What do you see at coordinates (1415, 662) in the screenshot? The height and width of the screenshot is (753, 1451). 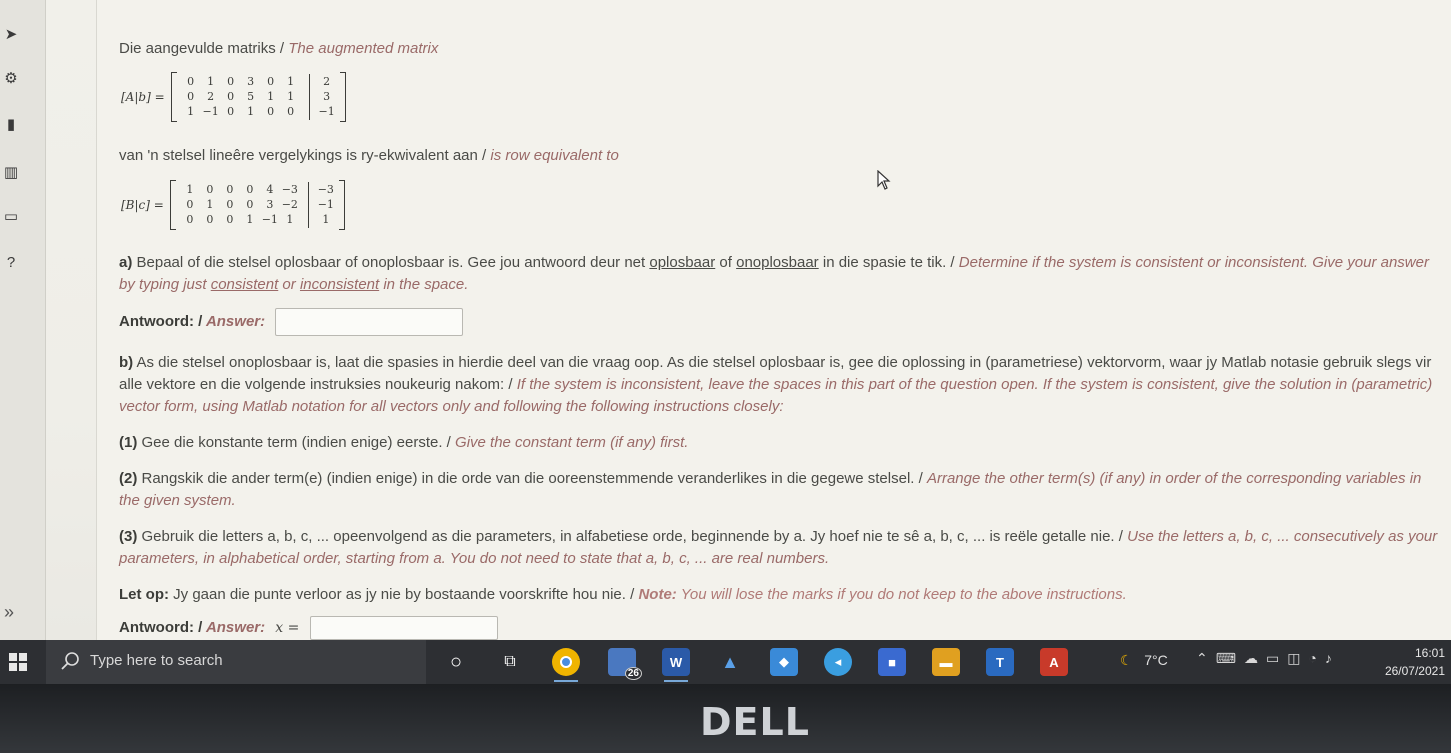 I see `taskbar-clock: 16:01 26/07/2021` at bounding box center [1415, 662].